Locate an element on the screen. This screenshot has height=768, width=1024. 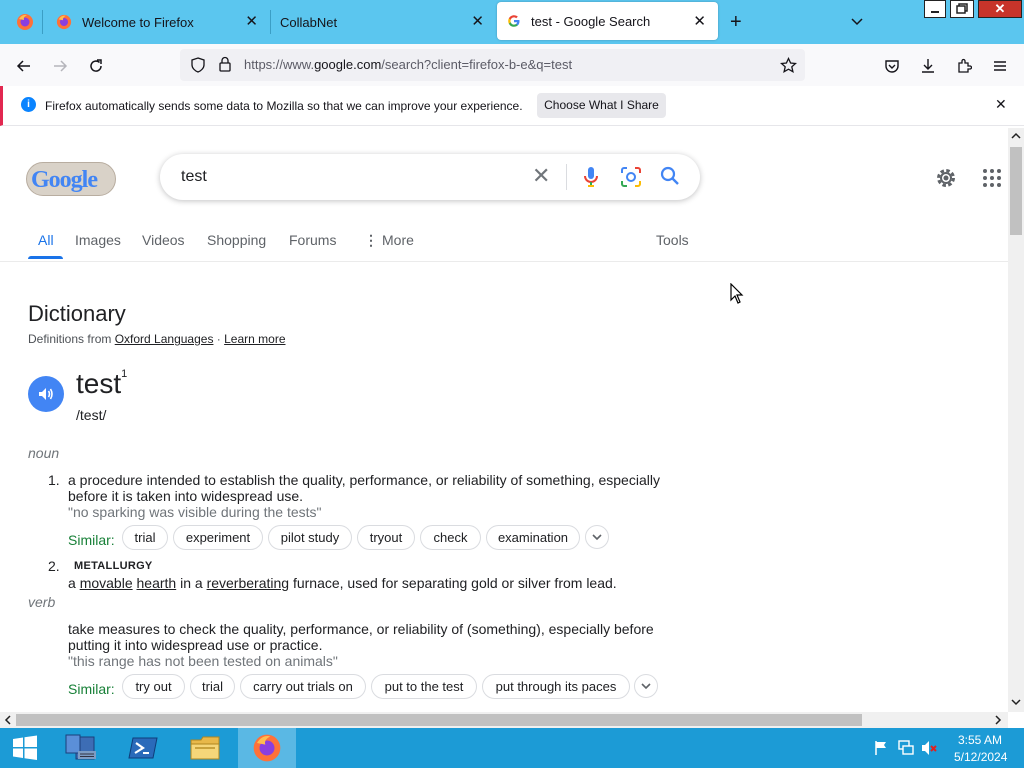
google-apps-grid-icon is located at coordinates (992, 180).